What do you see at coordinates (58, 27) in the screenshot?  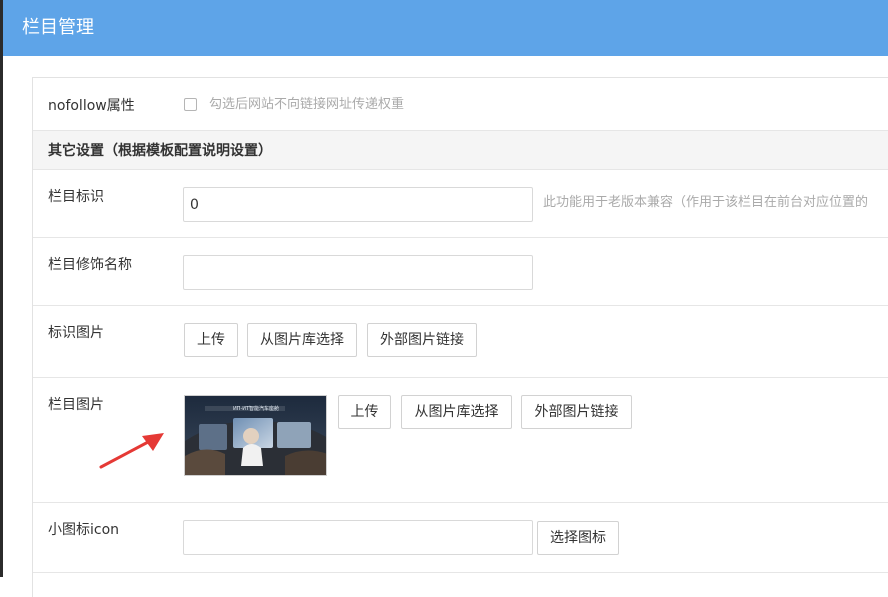 I see `page-title: 栏目管理` at bounding box center [58, 27].